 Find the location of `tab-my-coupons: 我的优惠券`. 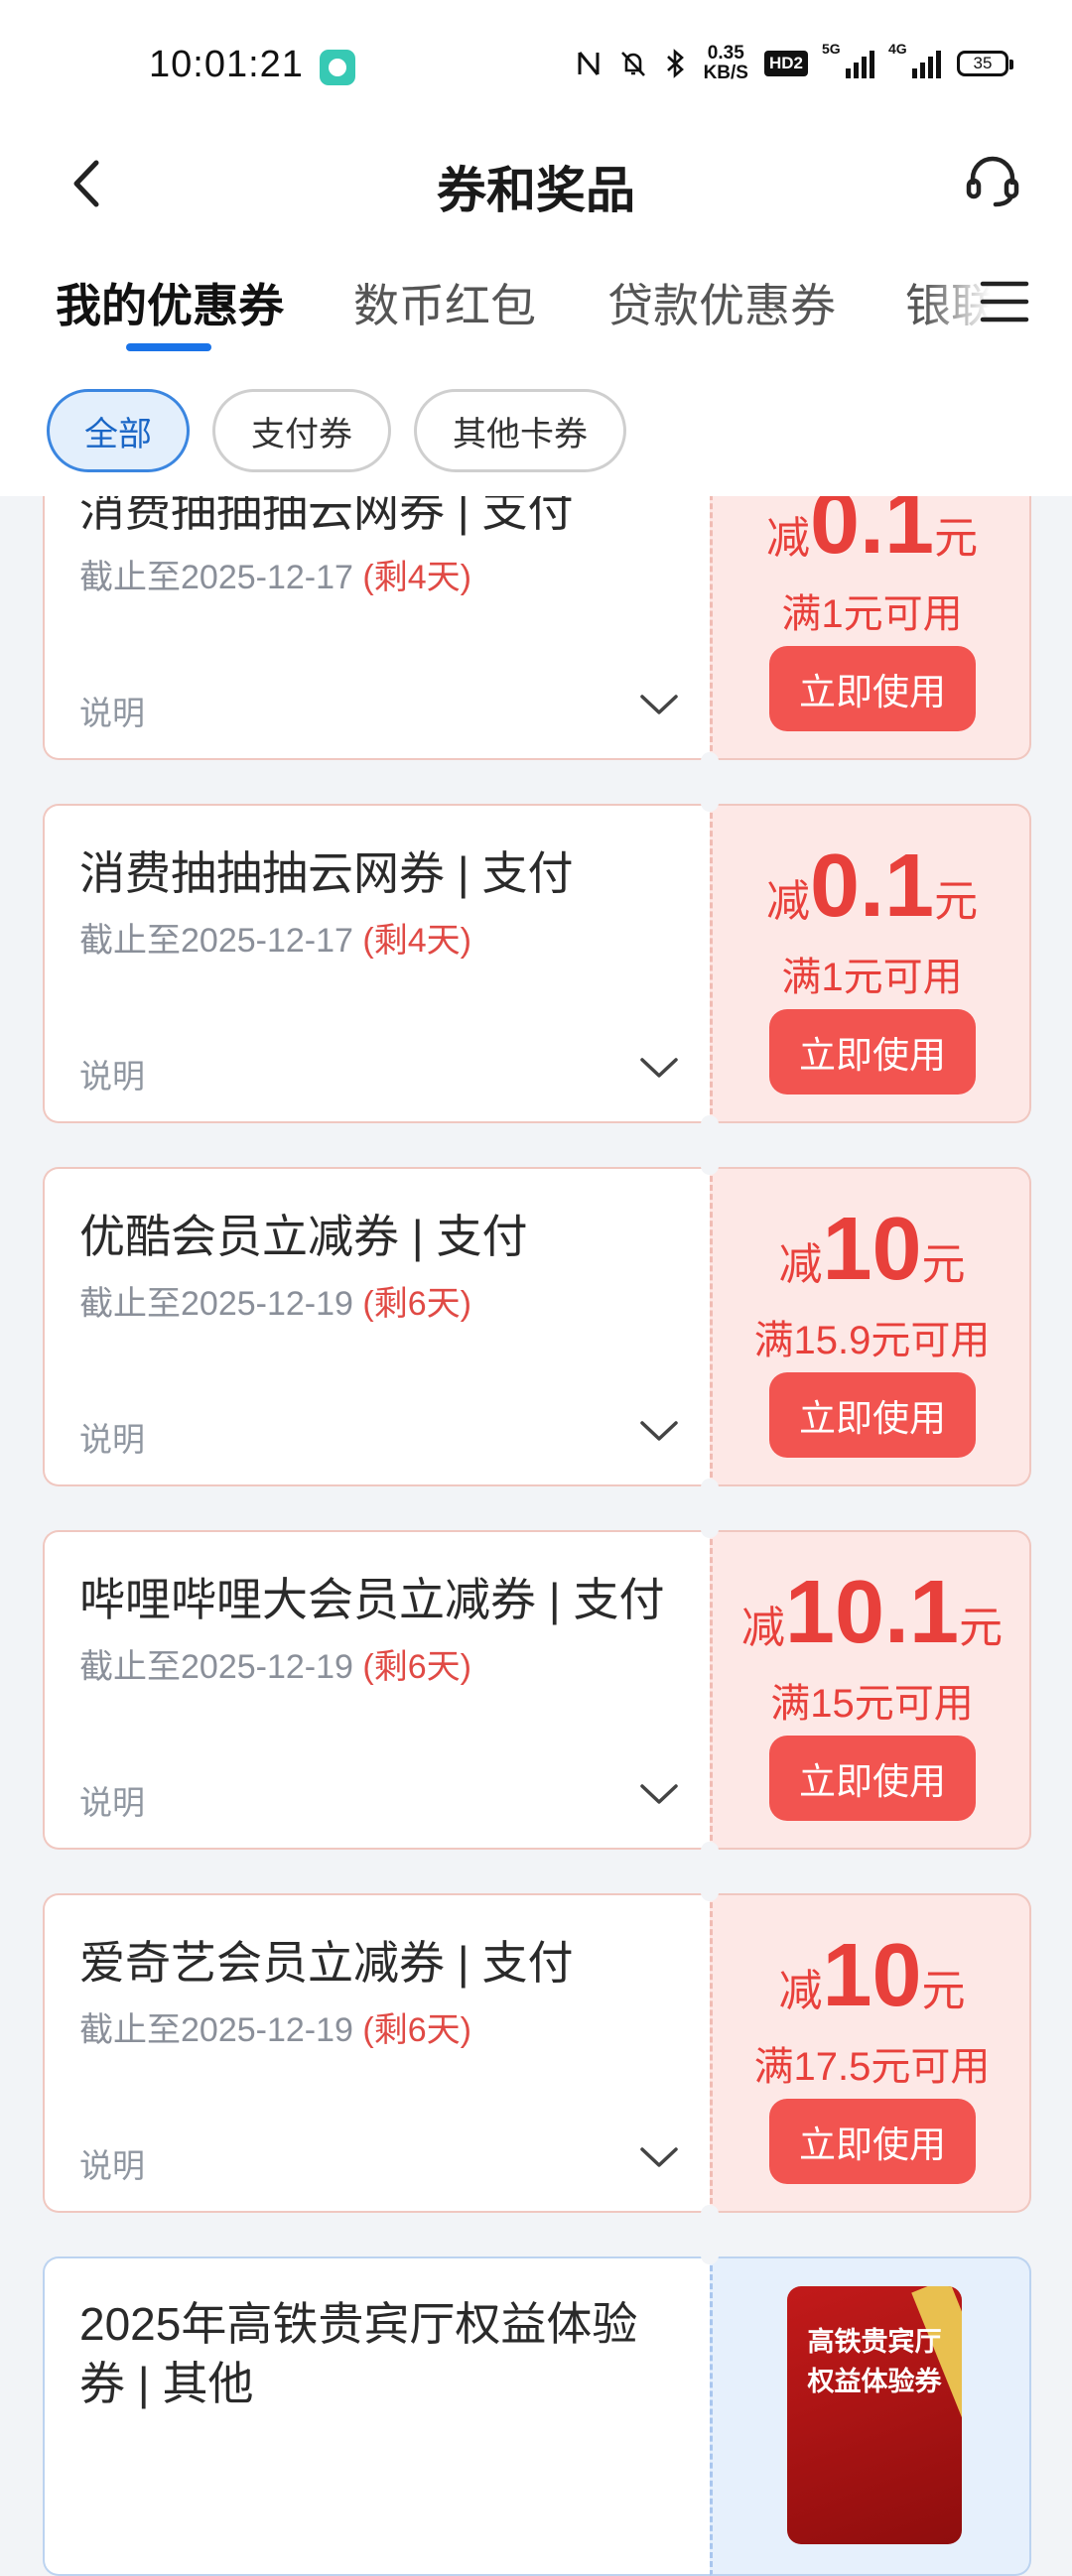

tab-my-coupons: 我的优惠券 is located at coordinates (170, 302).